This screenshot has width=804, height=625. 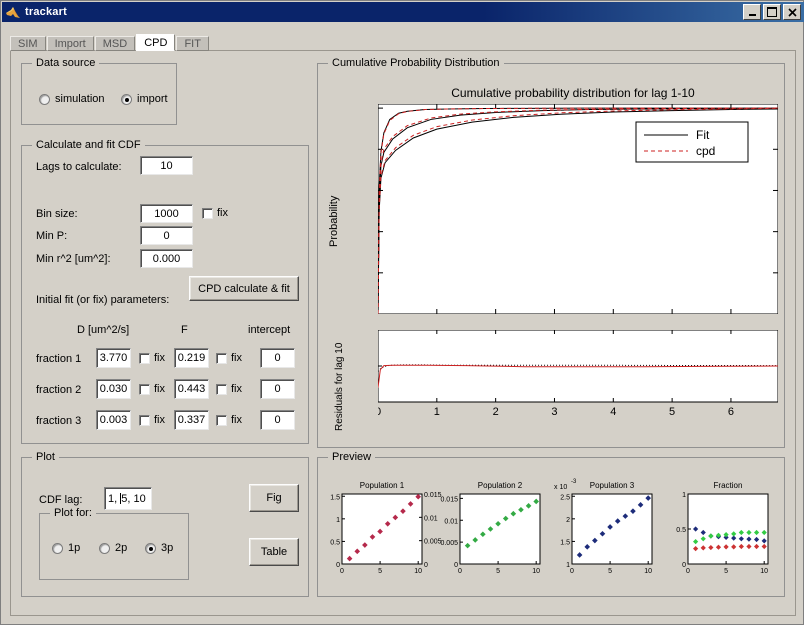 What do you see at coordinates (115, 43) in the screenshot?
I see `tab-msd: MSD` at bounding box center [115, 43].